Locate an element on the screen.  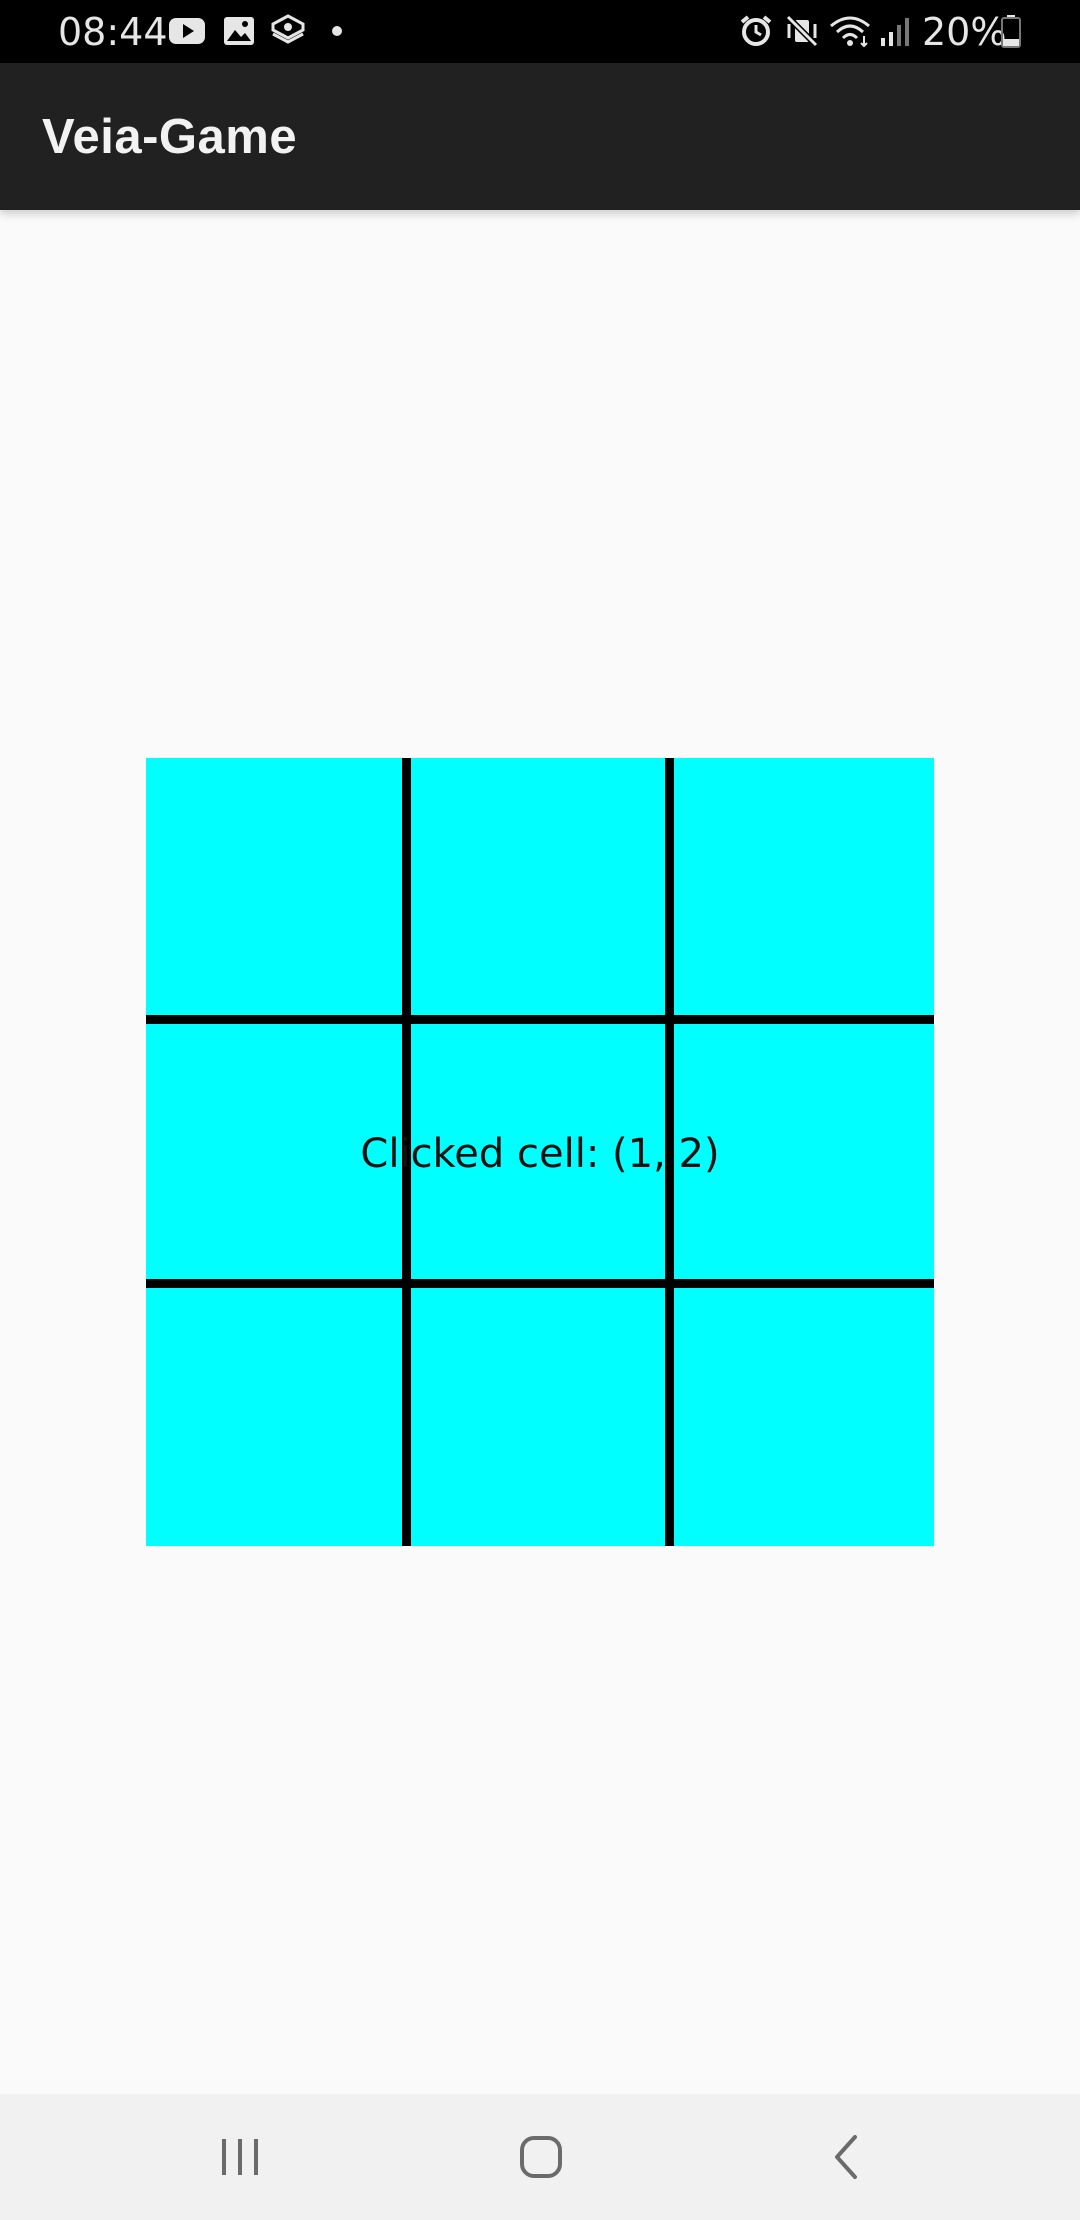
status-time: 08:44 is located at coordinates (113, 32).